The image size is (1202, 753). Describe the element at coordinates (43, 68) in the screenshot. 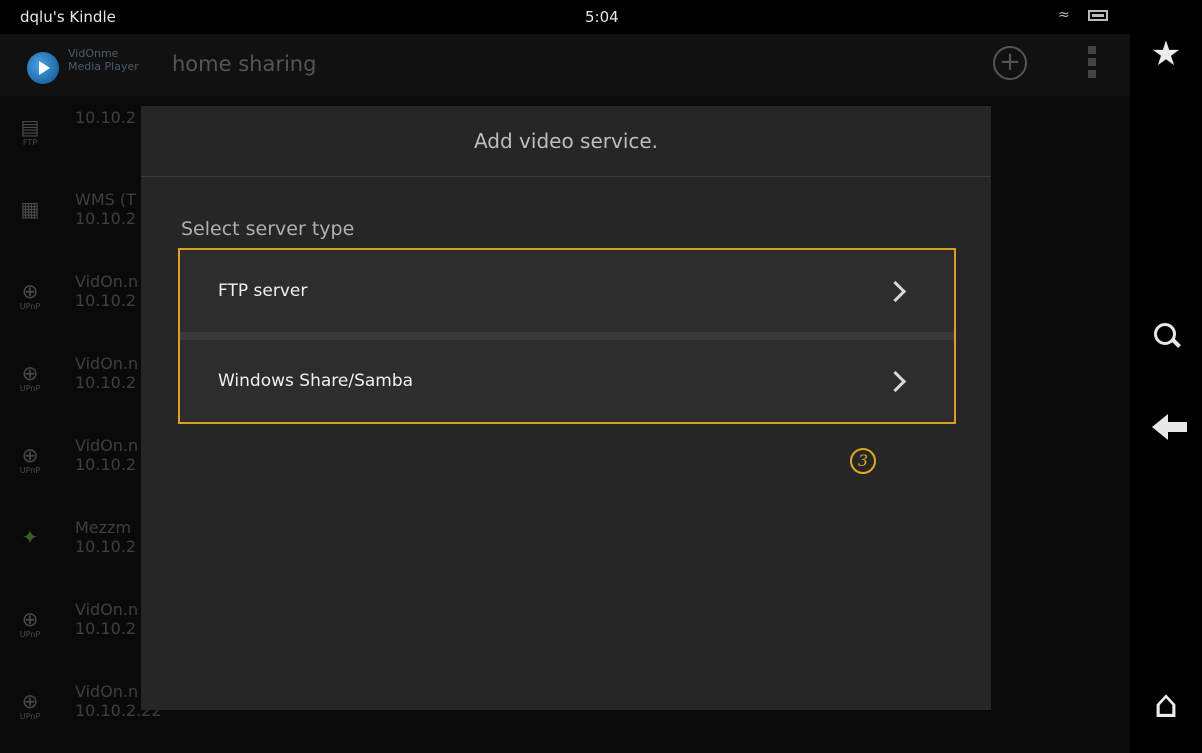

I see `app-logo-icon` at that location.